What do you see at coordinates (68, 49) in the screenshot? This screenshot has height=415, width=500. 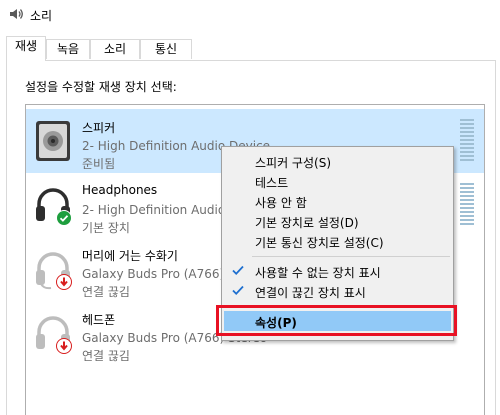 I see `tab-recording: 녹음` at bounding box center [68, 49].